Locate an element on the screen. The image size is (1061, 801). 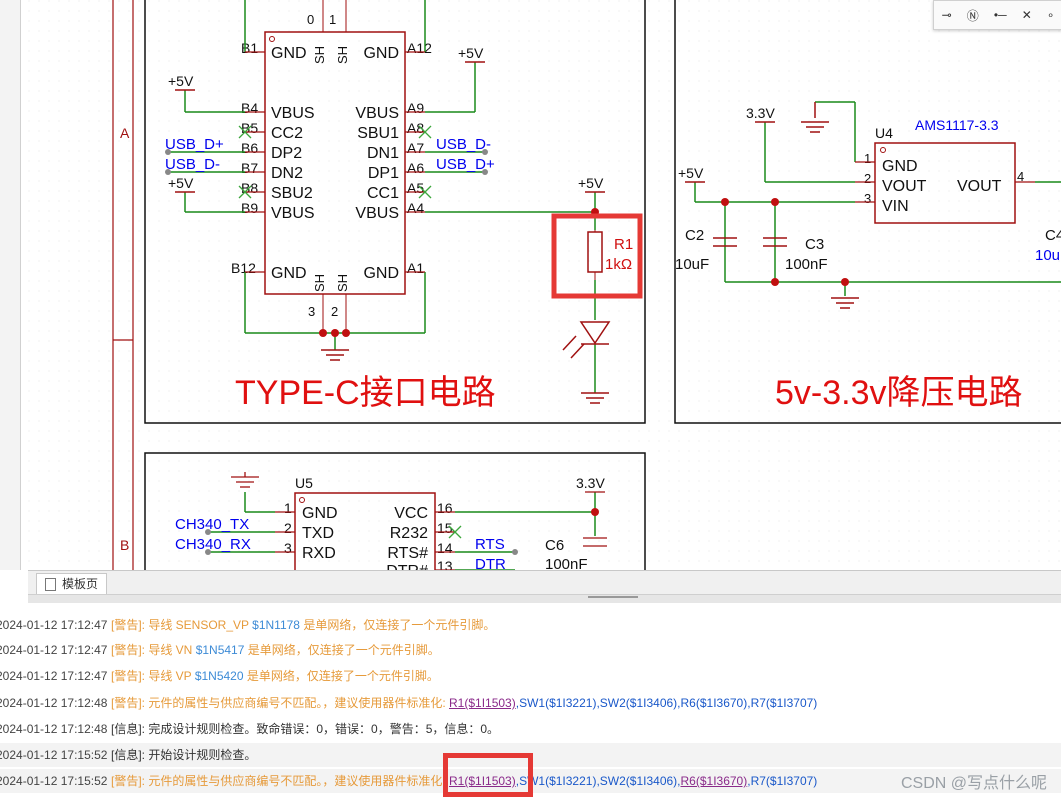
typec-right-pin-num: A12 is located at coordinates (419, 48).